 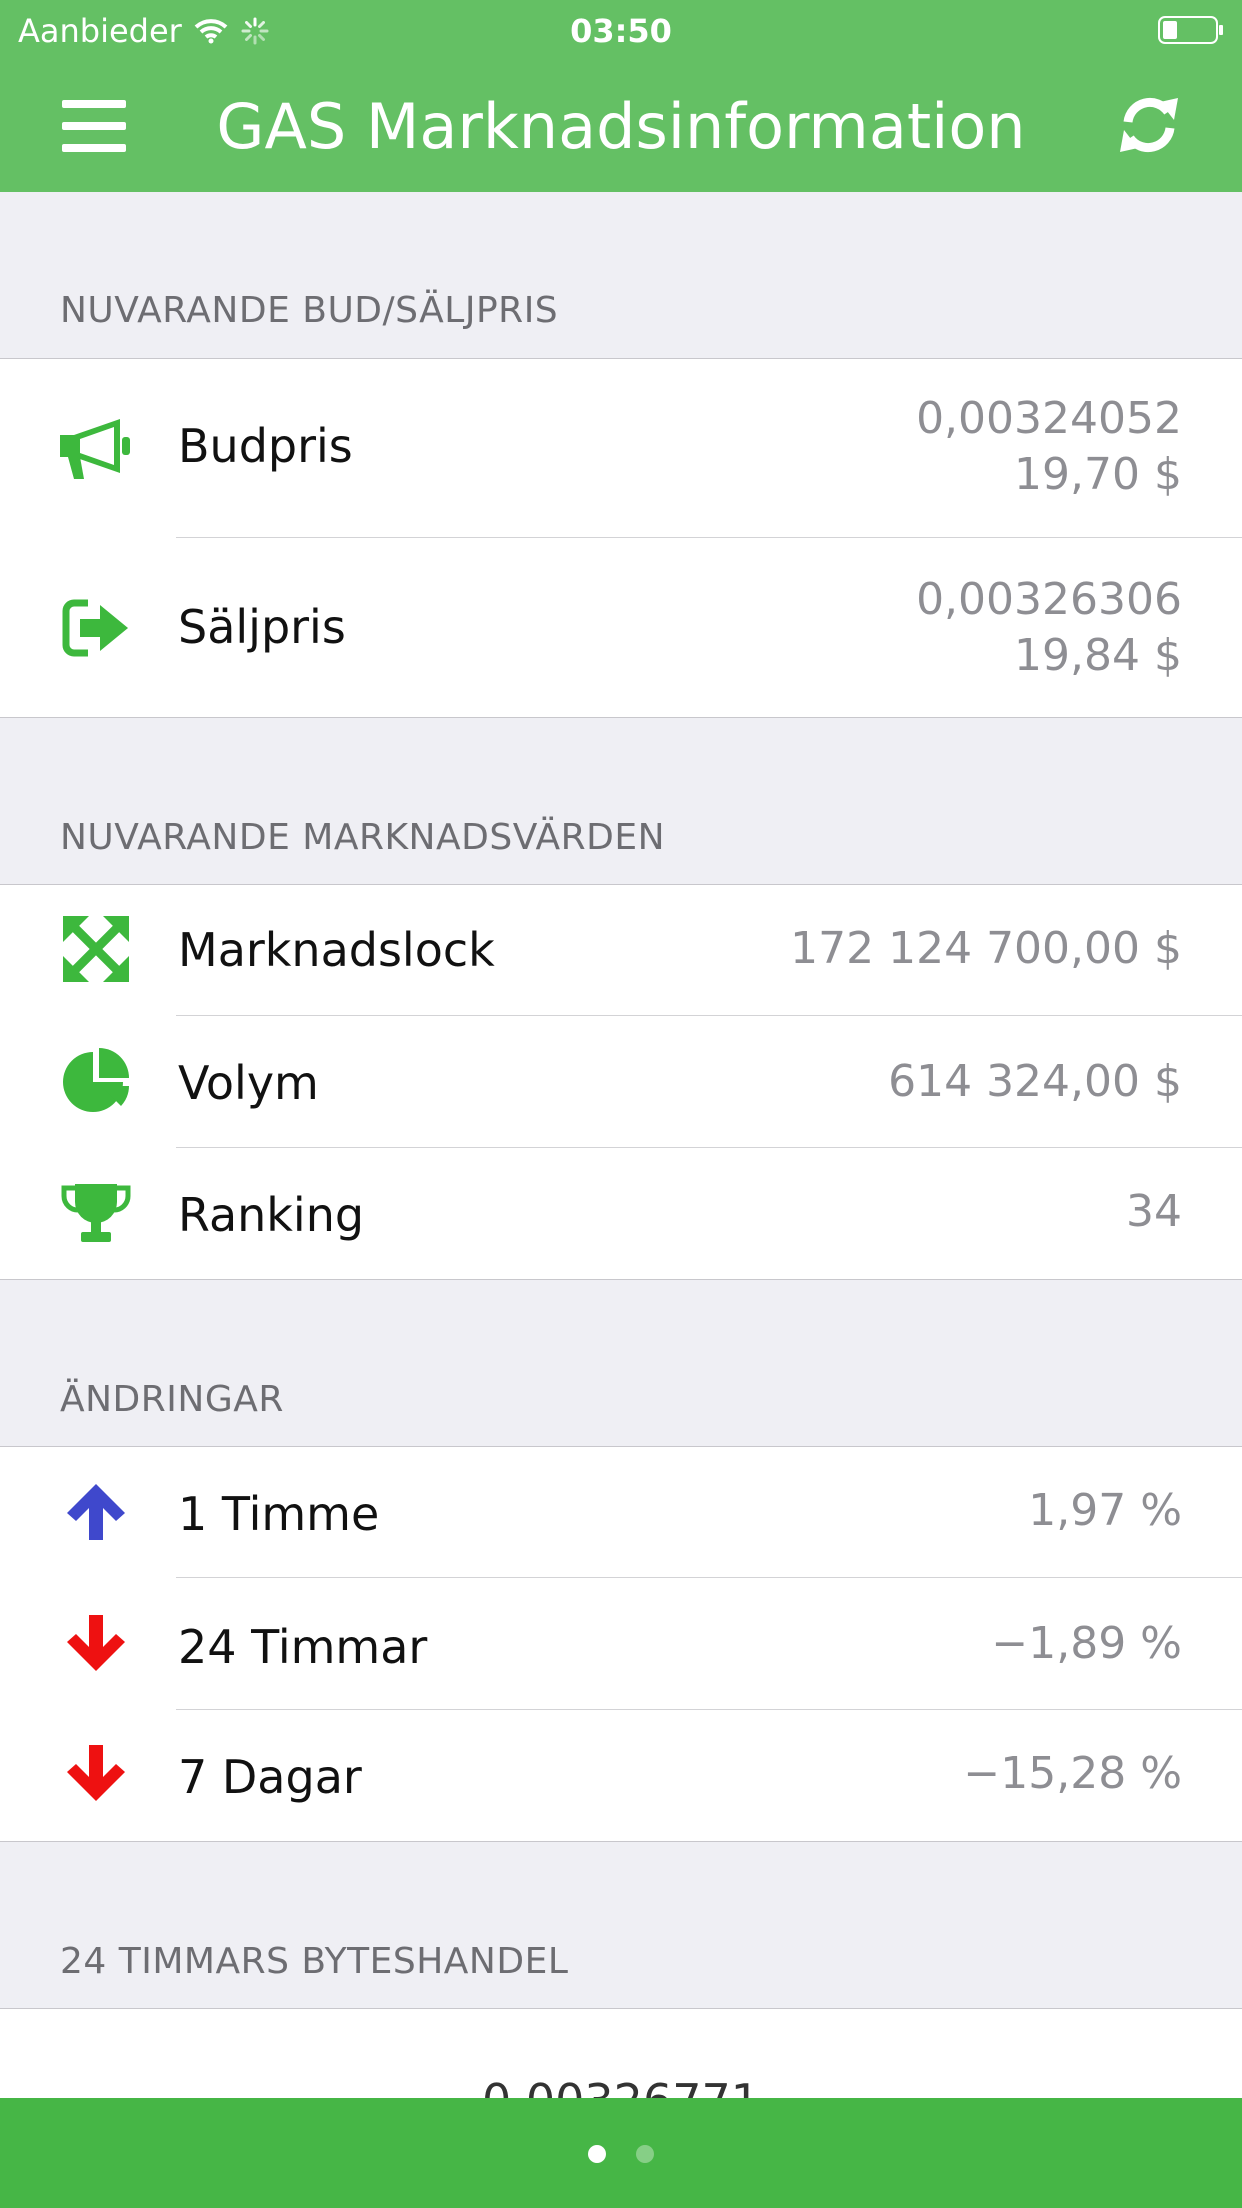 I want to click on status-bar: Aanbieder 03:50, so click(x=621, y=31).